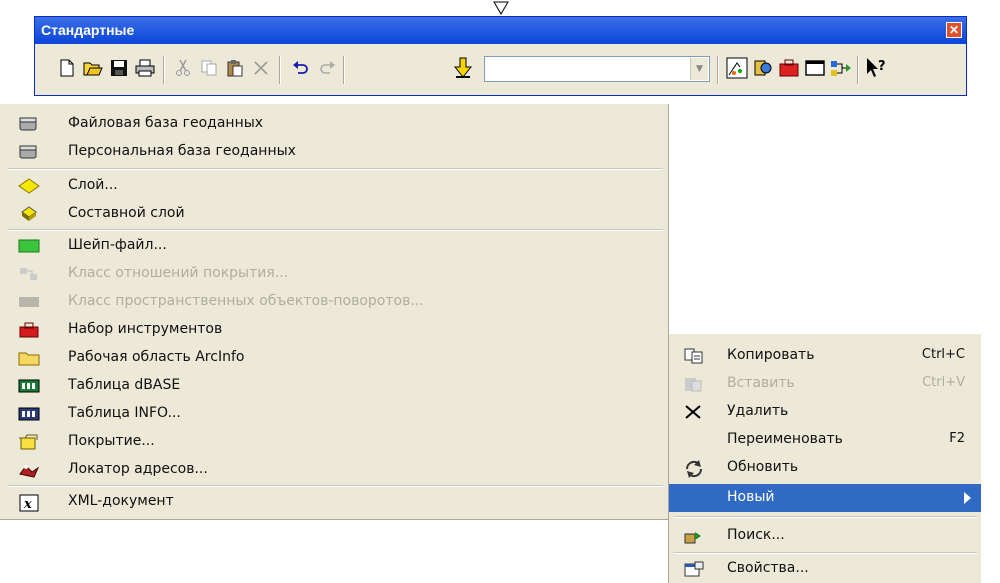  What do you see at coordinates (29, 358) in the screenshot?
I see `arcinfo-workspace-icon` at bounding box center [29, 358].